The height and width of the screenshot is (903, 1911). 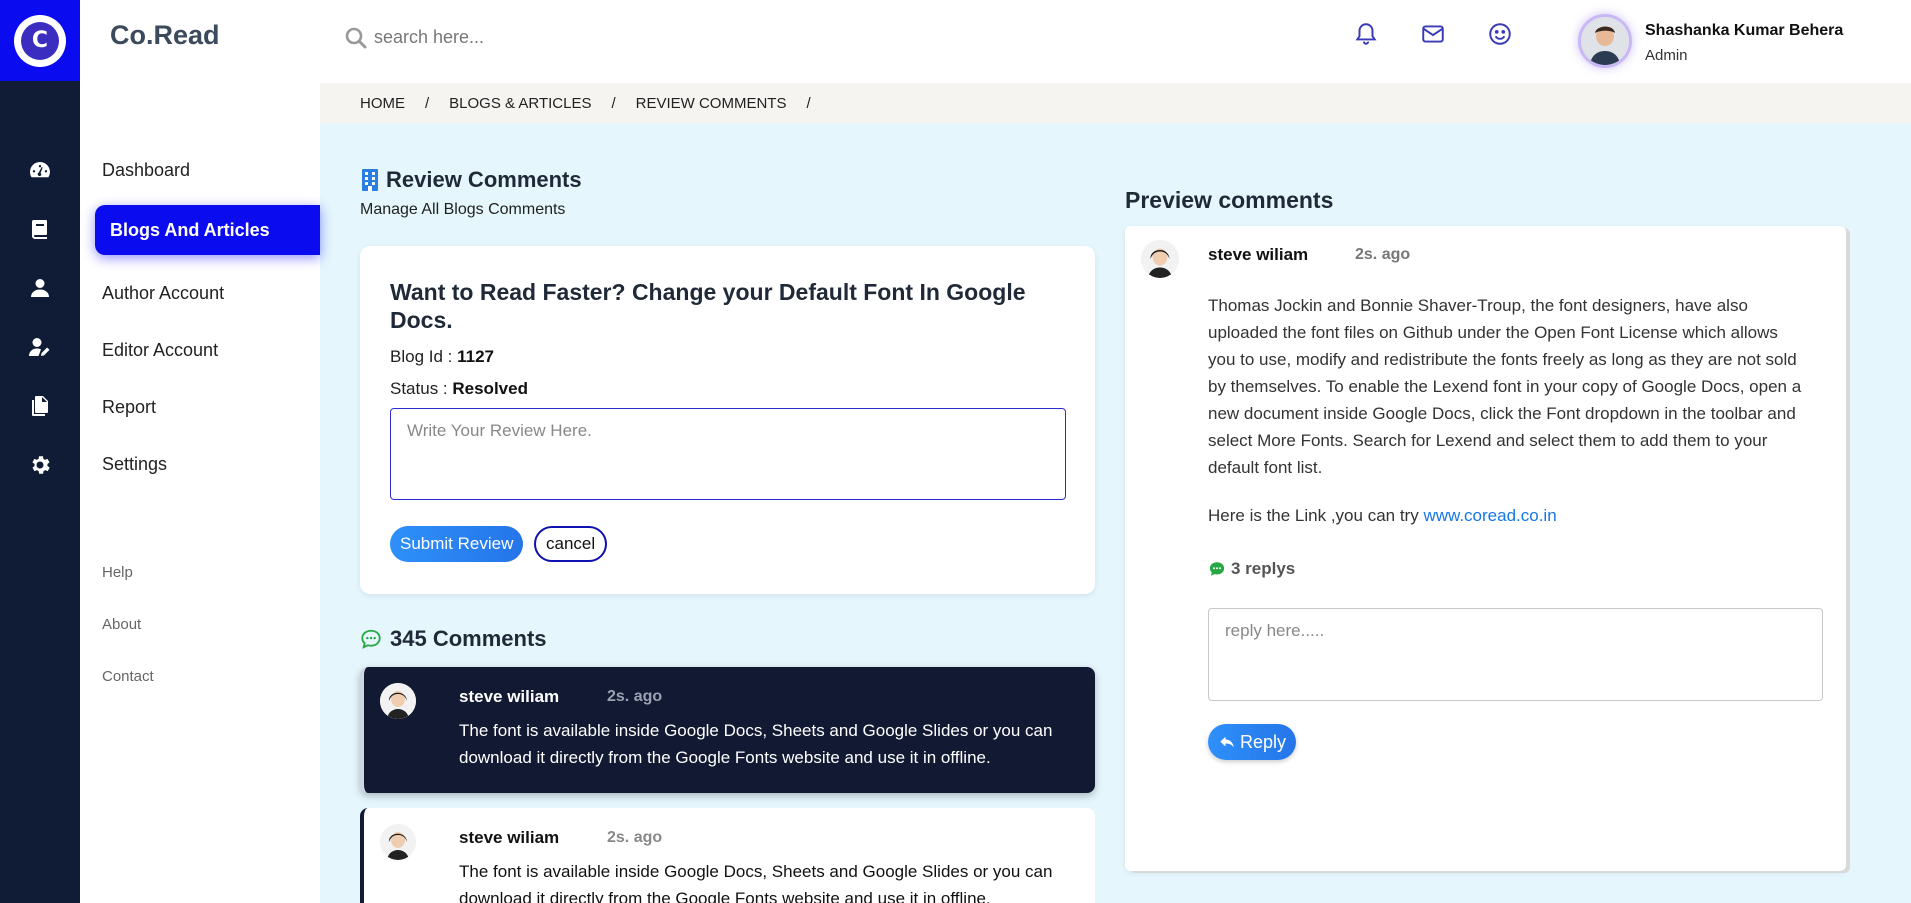 I want to click on page-subtitle: Manage All Blogs Comments, so click(x=463, y=209).